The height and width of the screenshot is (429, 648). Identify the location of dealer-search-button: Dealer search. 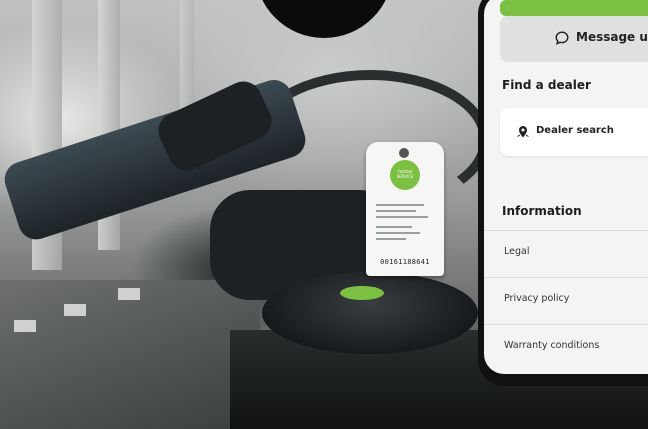
(574, 132).